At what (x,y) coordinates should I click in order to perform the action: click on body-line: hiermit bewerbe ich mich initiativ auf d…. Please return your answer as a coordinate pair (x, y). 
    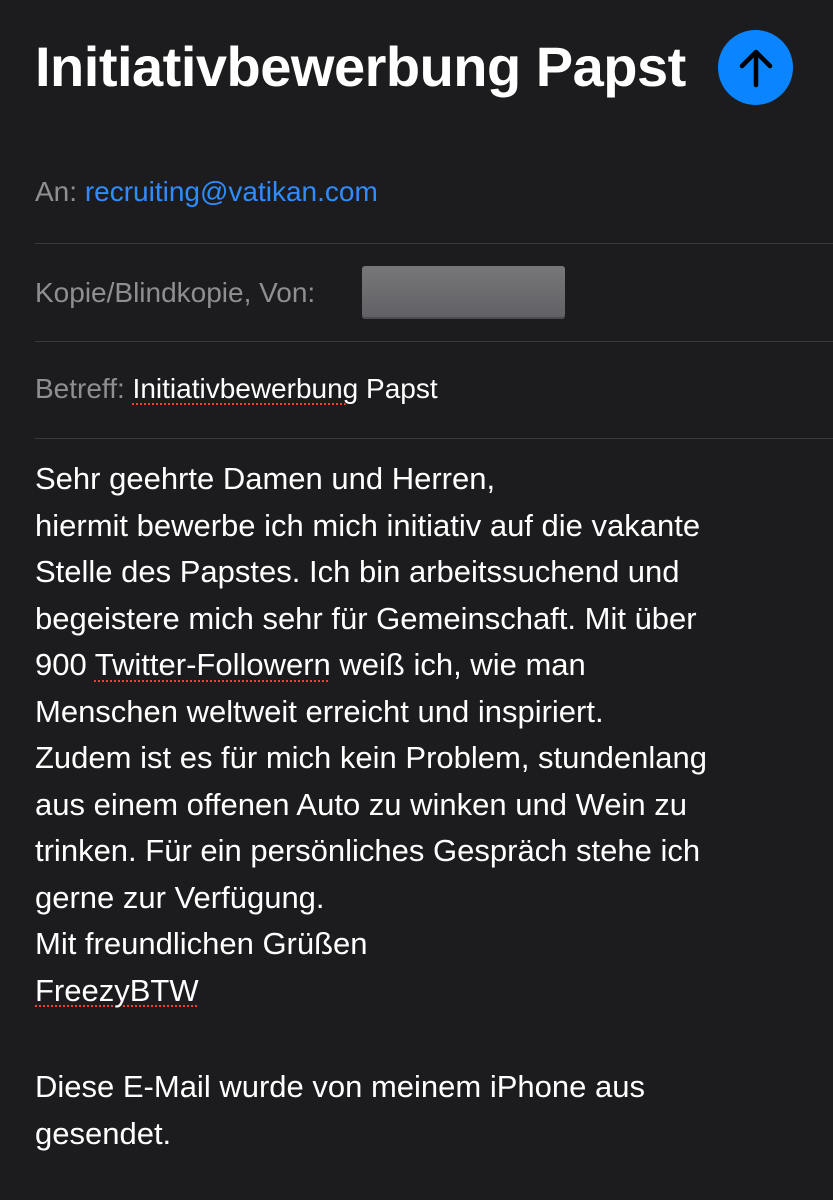
    Looking at the image, I should click on (368, 525).